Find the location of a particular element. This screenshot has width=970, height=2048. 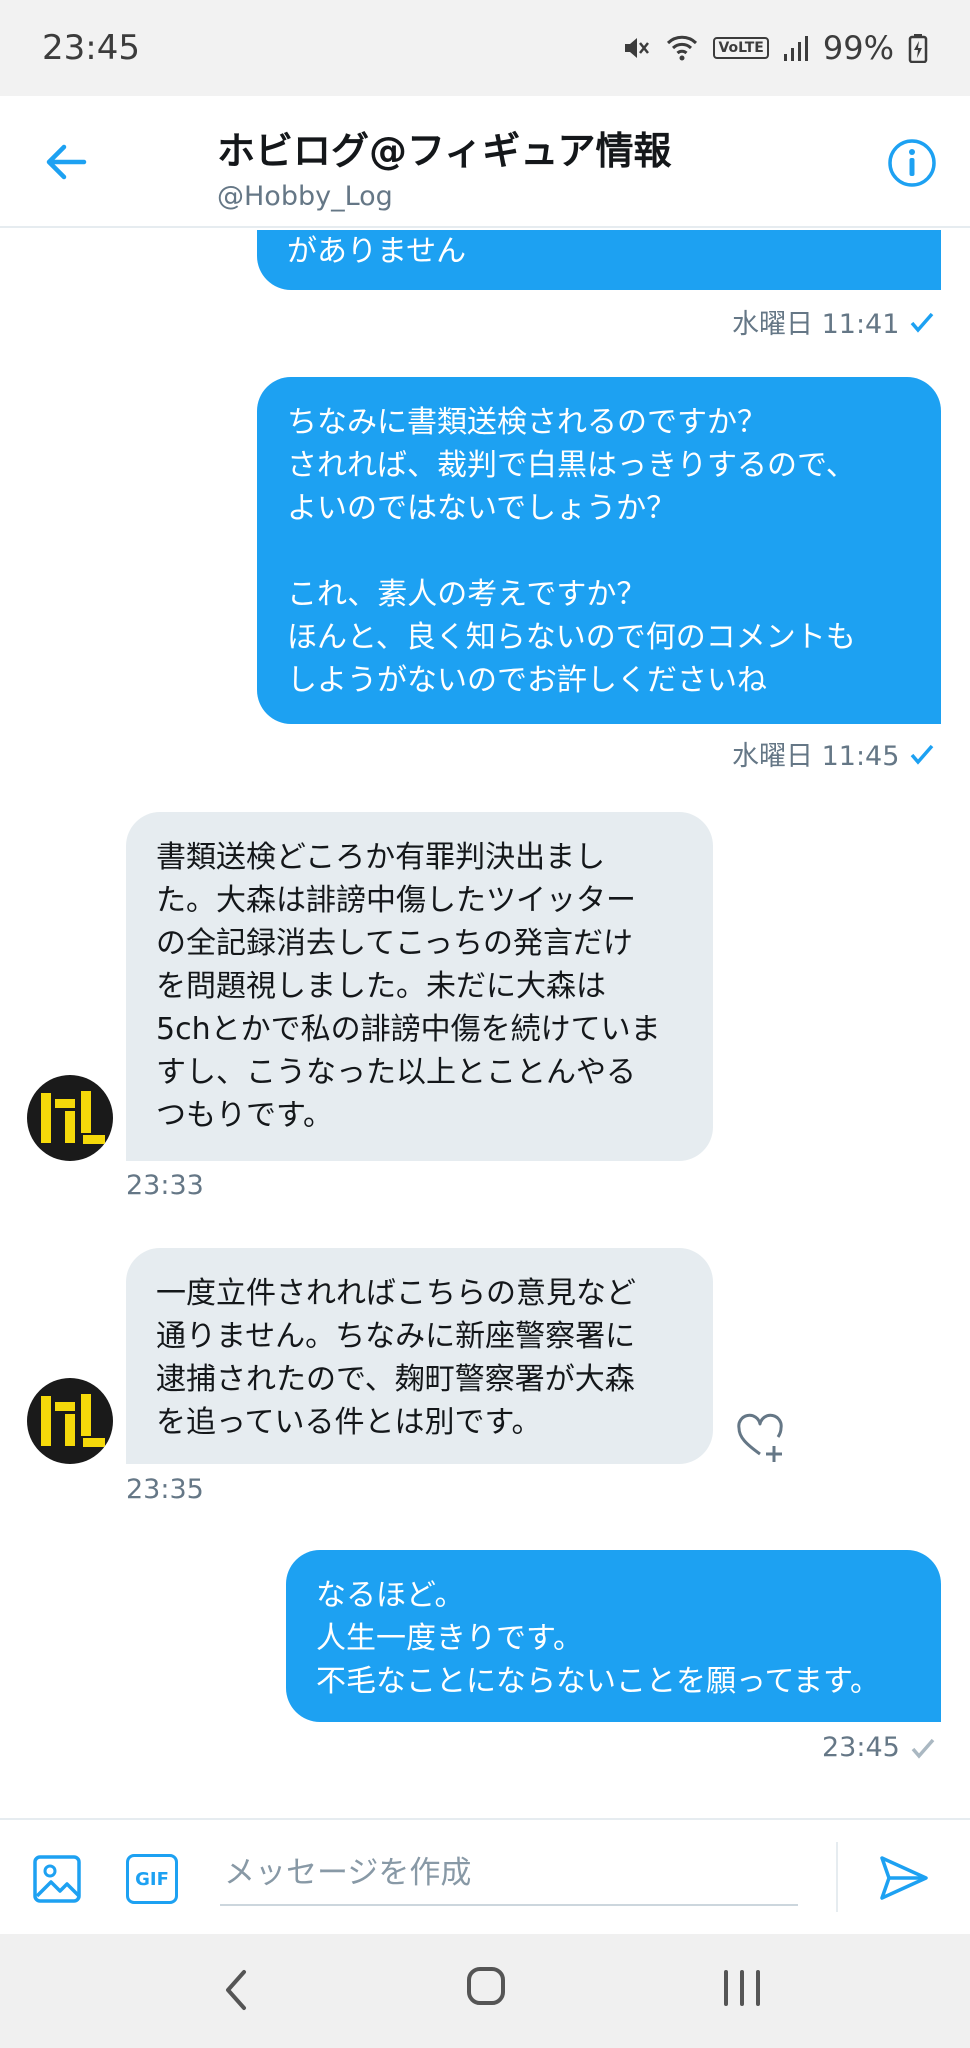

gif-button: GIF is located at coordinates (152, 1879).